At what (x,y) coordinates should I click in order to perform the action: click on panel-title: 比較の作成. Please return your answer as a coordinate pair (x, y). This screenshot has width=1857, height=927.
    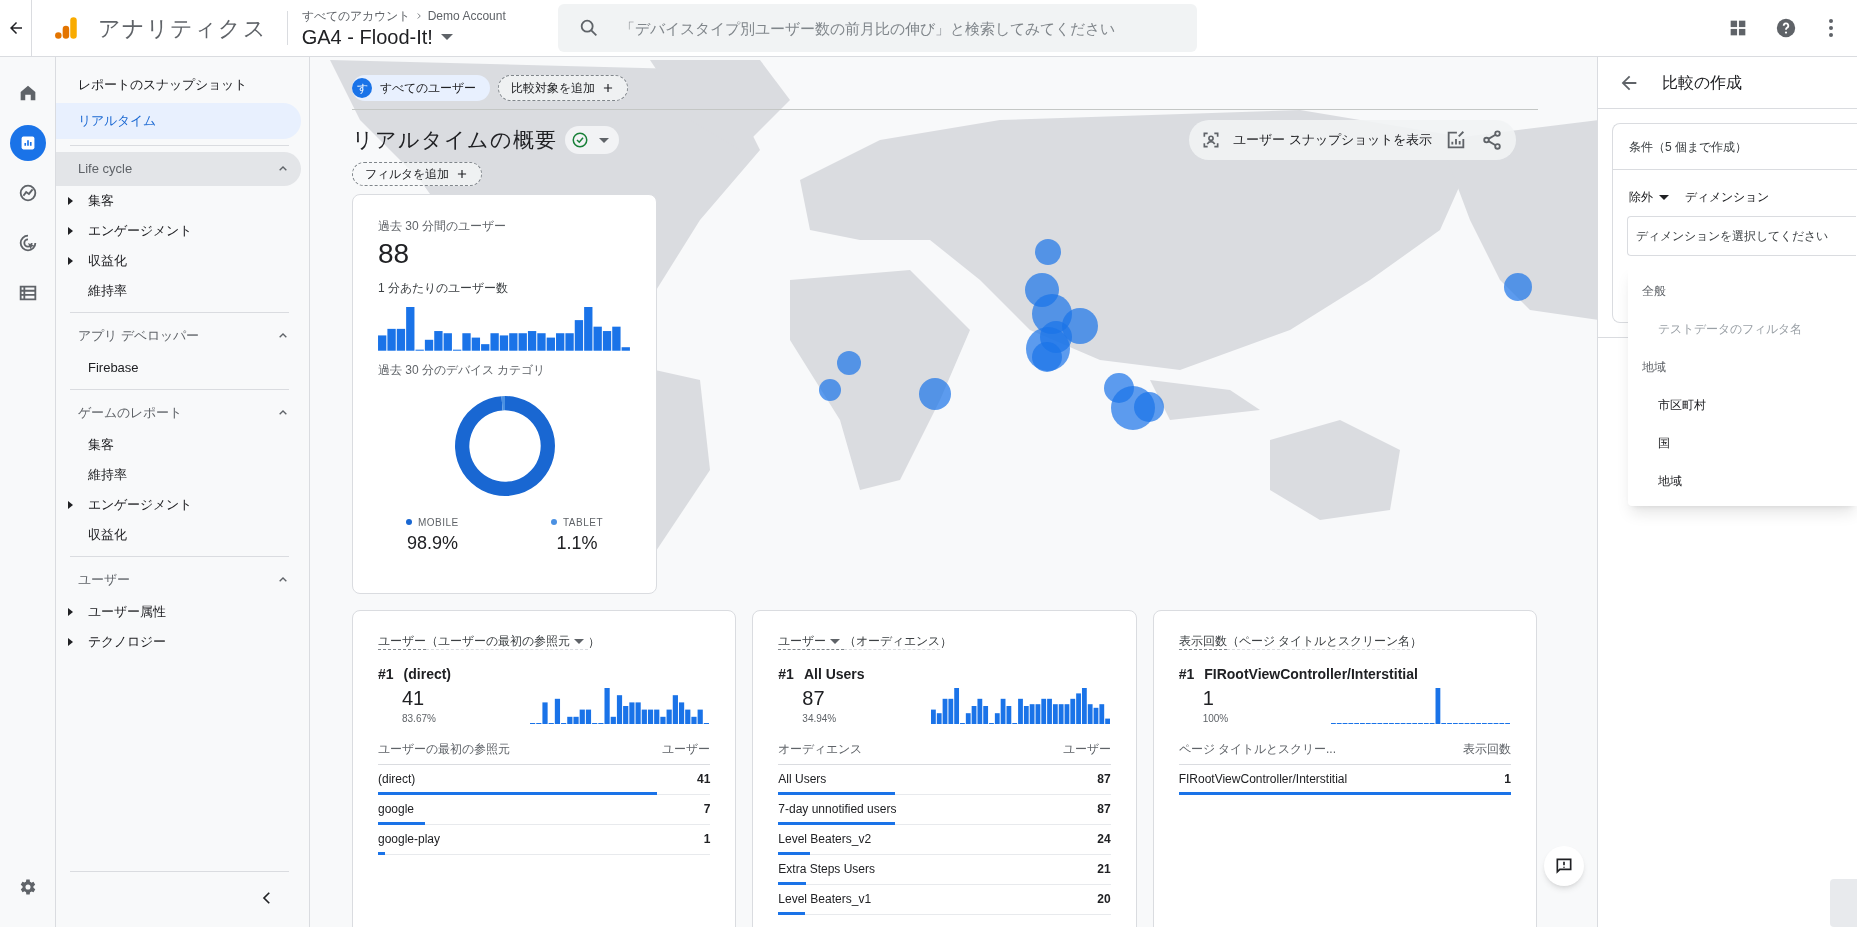
    Looking at the image, I should click on (1702, 82).